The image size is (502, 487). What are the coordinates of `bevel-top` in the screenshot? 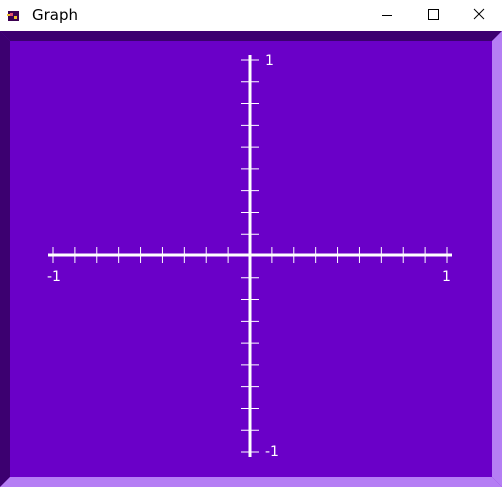 It's located at (251, 36).